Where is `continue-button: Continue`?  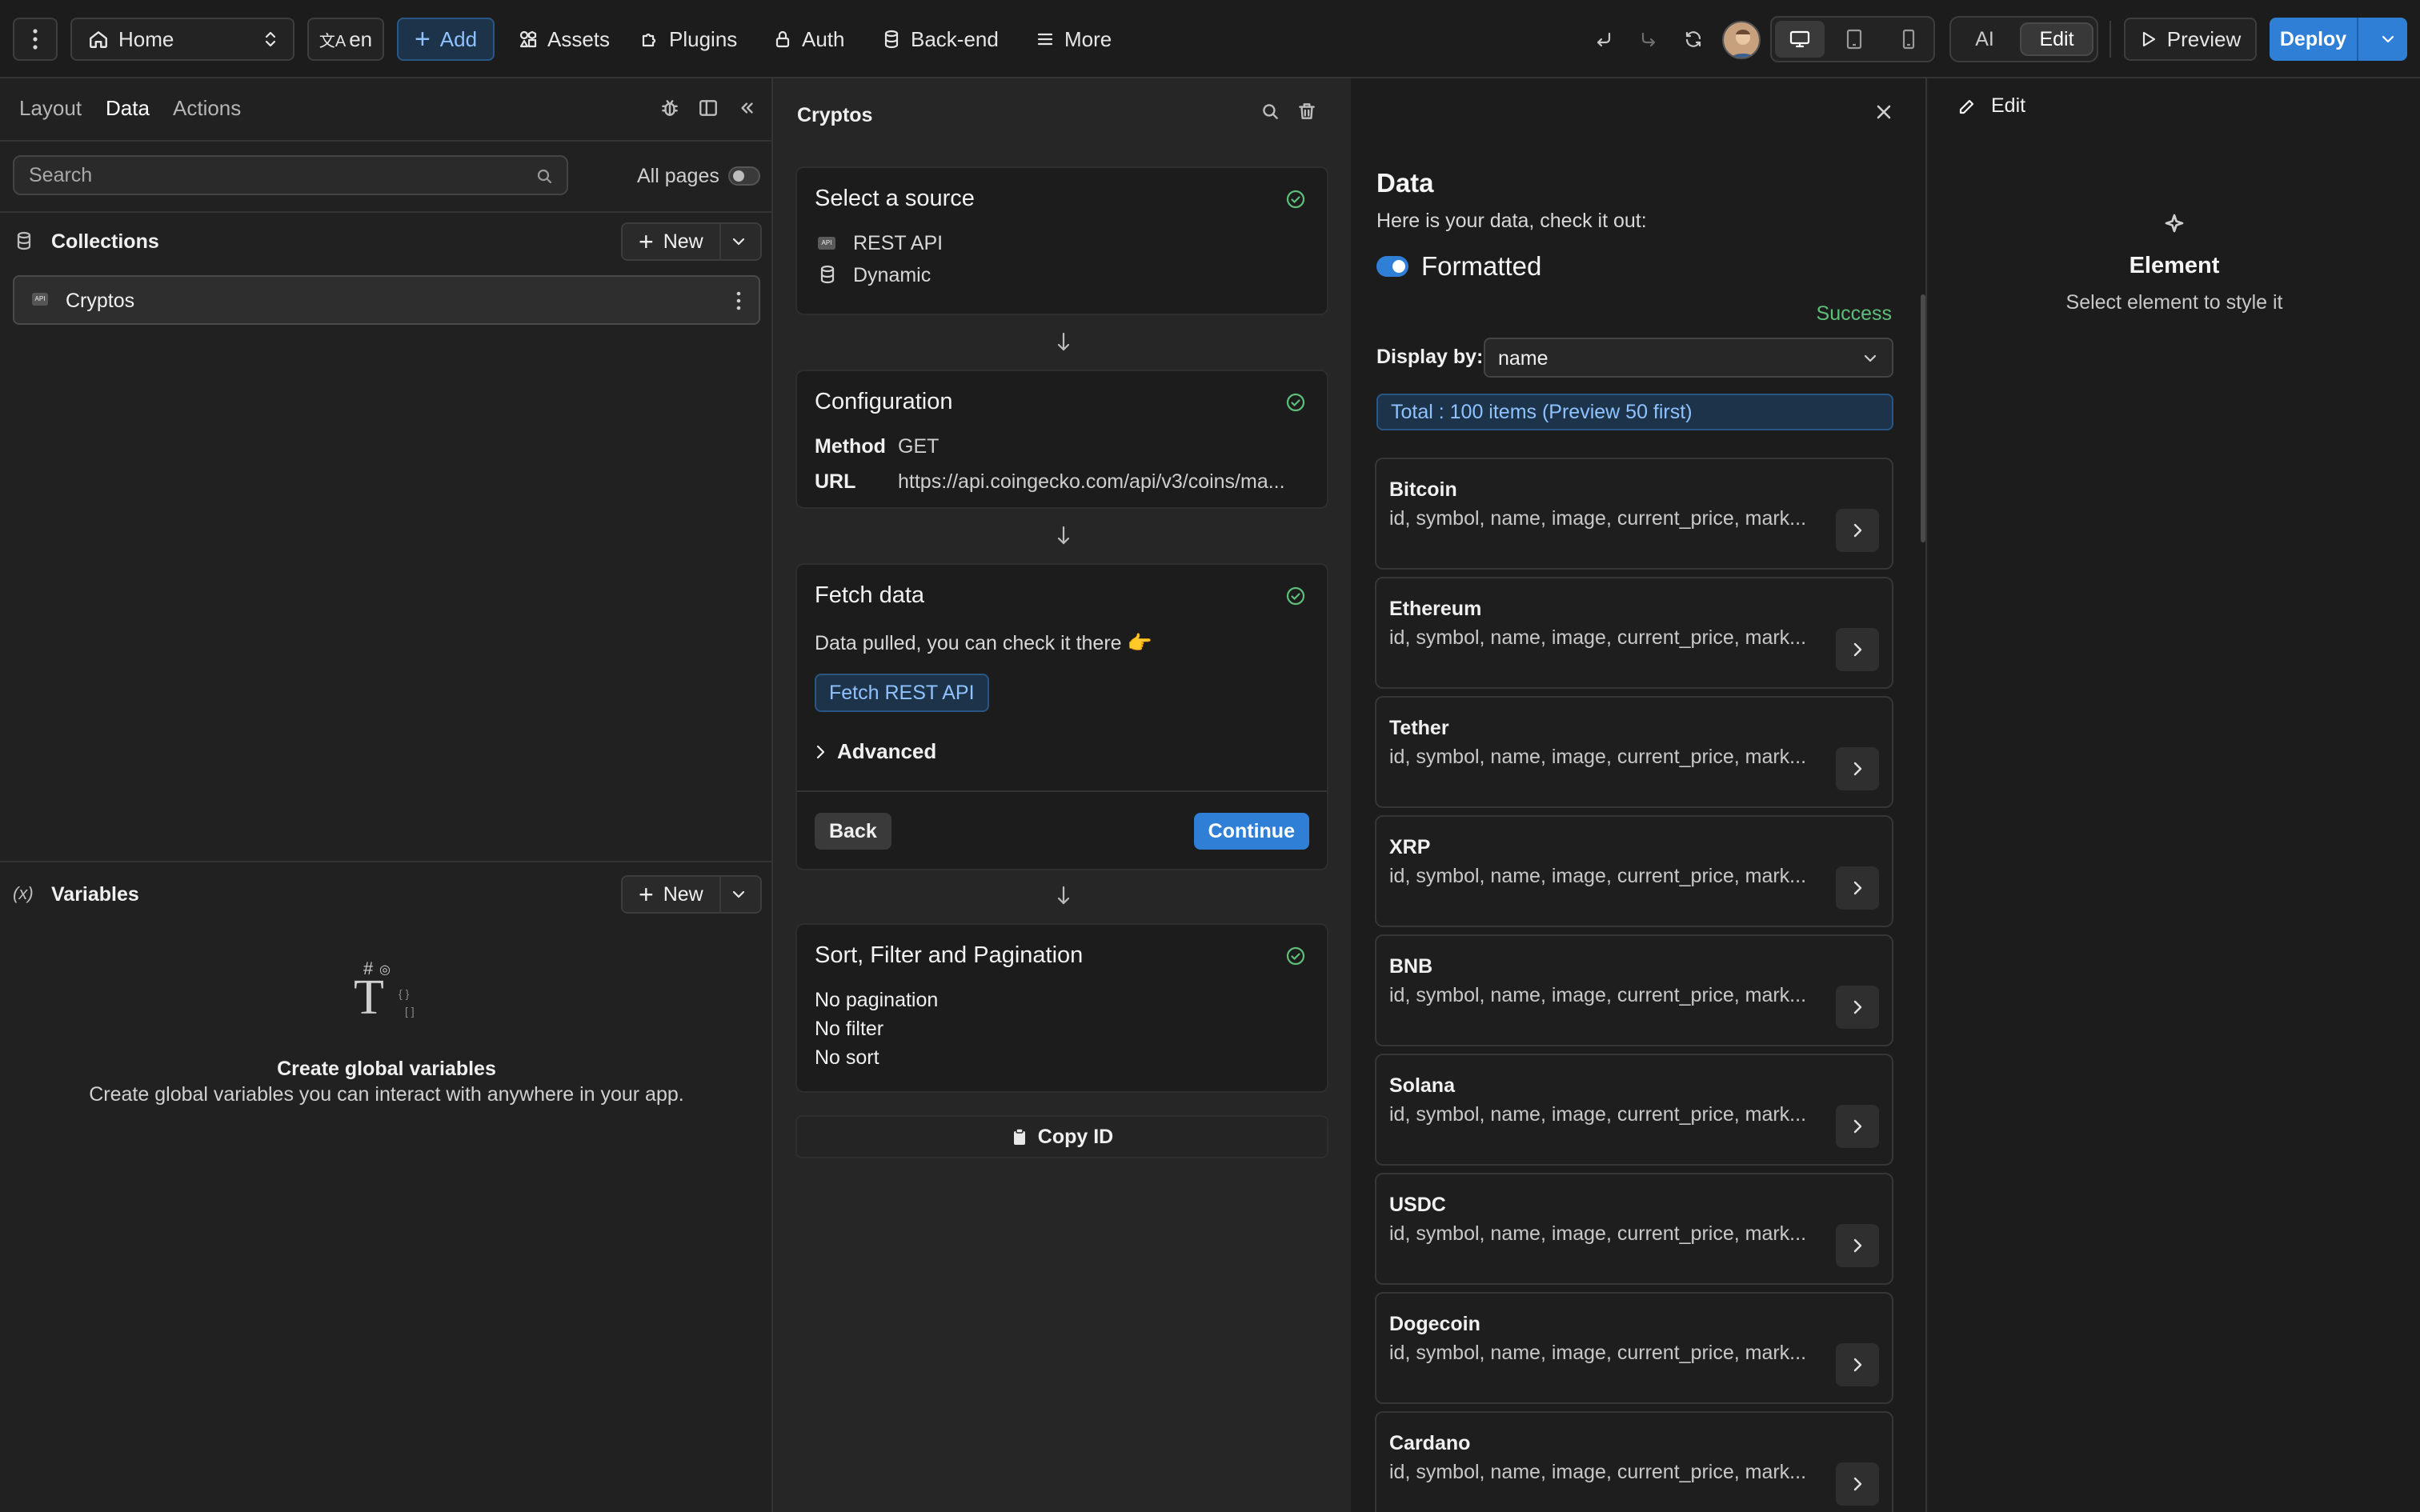 continue-button: Continue is located at coordinates (1251, 831).